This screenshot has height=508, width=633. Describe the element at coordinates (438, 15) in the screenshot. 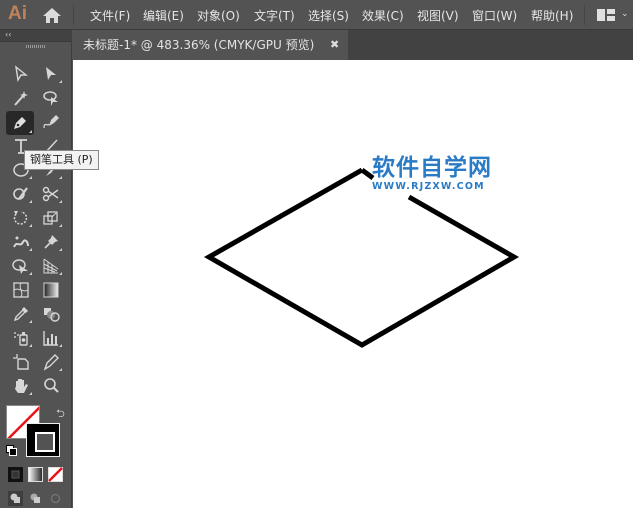

I see `menu-view: 视图(V)` at that location.